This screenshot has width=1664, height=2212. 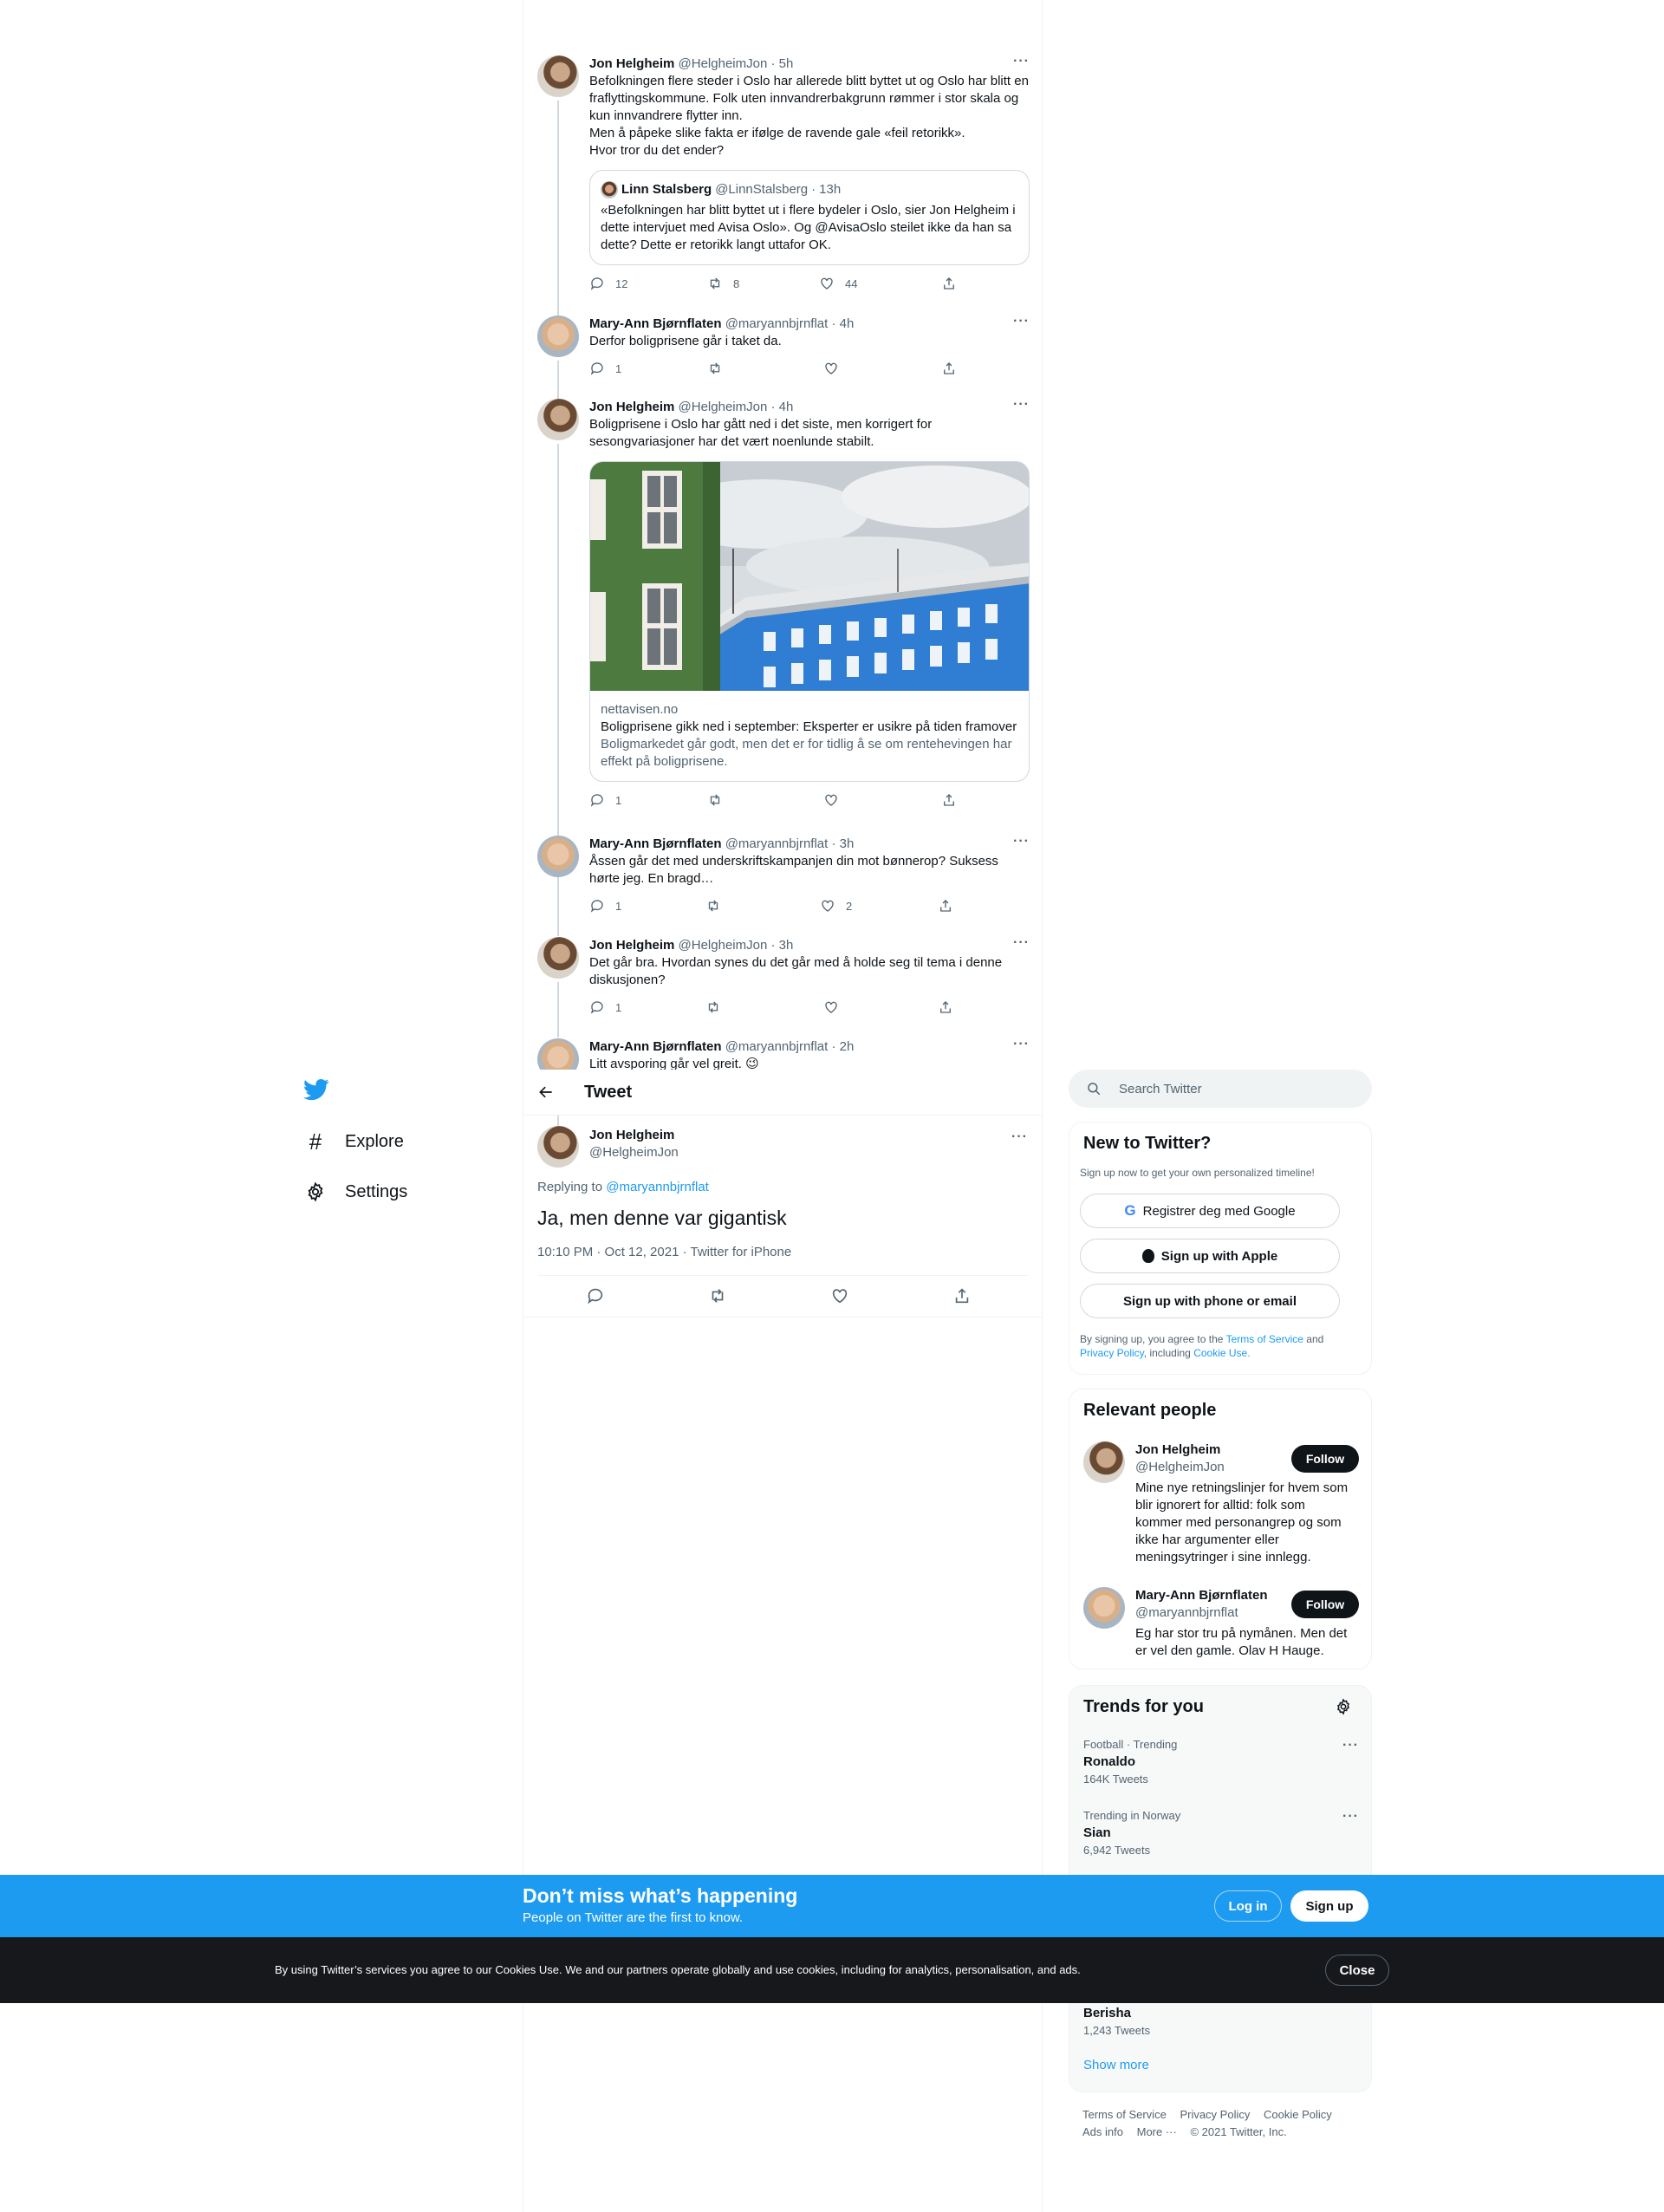 I want to click on tweet-time: 2h, so click(x=847, y=1046).